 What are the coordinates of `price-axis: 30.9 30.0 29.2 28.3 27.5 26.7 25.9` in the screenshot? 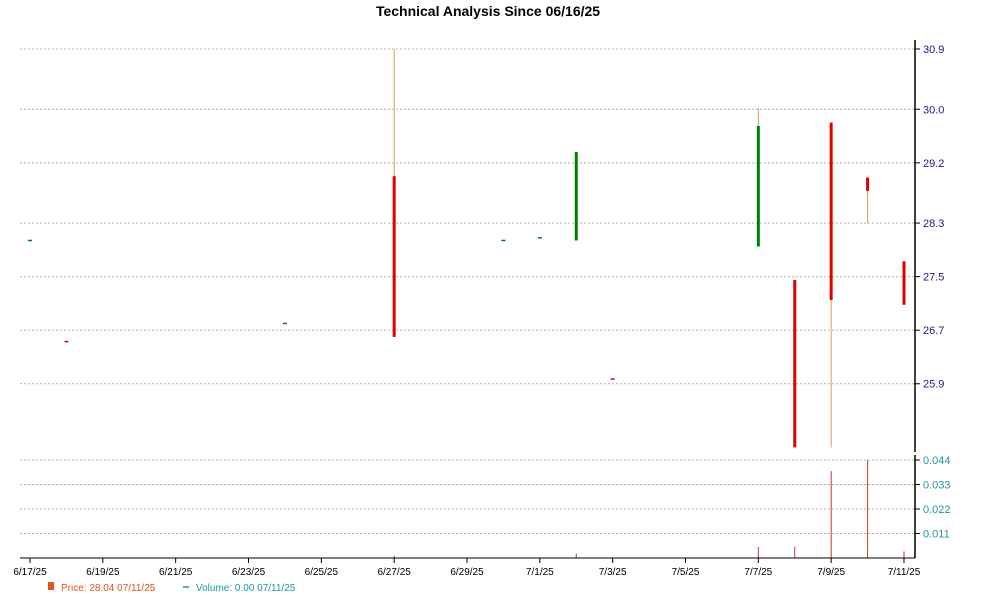 It's located at (929, 246).